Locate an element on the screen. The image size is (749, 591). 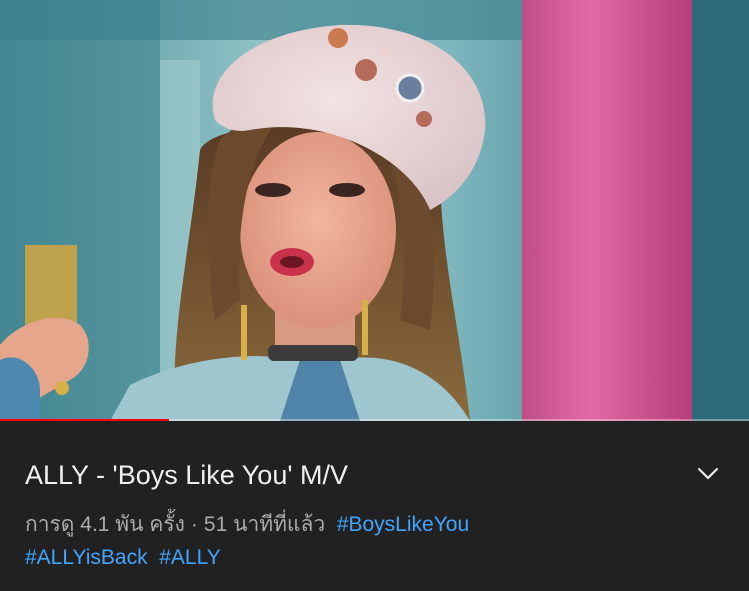
expand-description-button is located at coordinates (708, 474).